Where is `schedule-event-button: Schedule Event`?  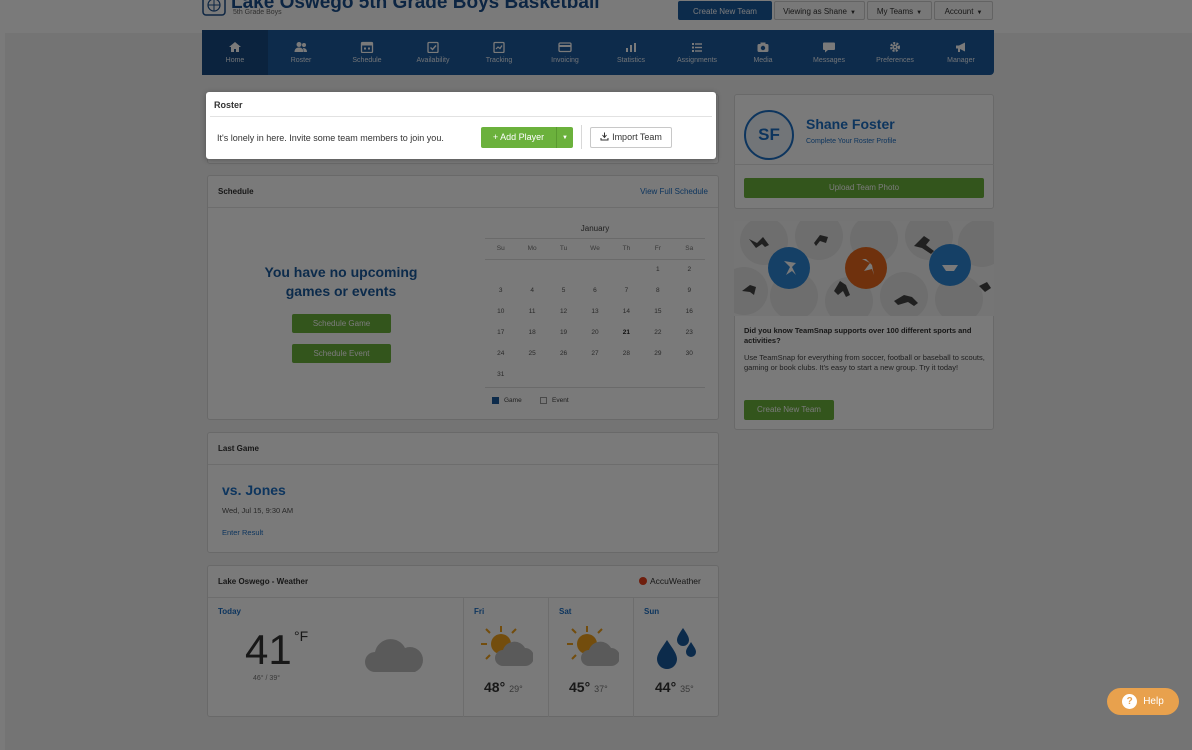
schedule-event-button: Schedule Event is located at coordinates (341, 353).